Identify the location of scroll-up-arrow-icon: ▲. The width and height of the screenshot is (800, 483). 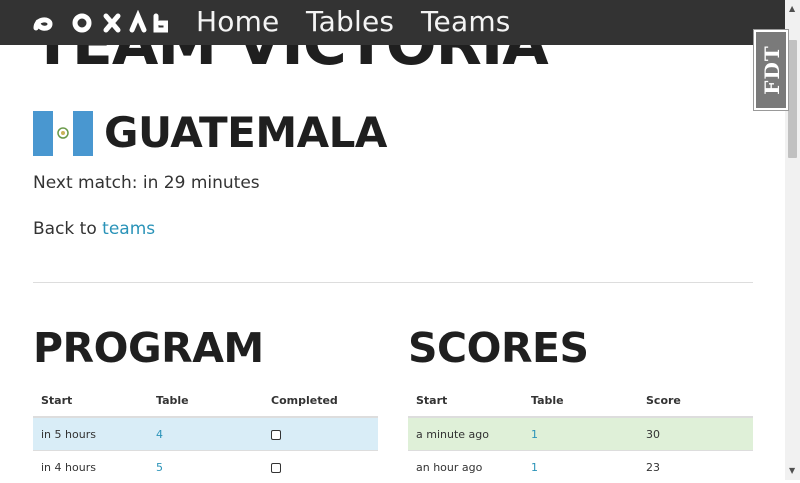
(792, 8).